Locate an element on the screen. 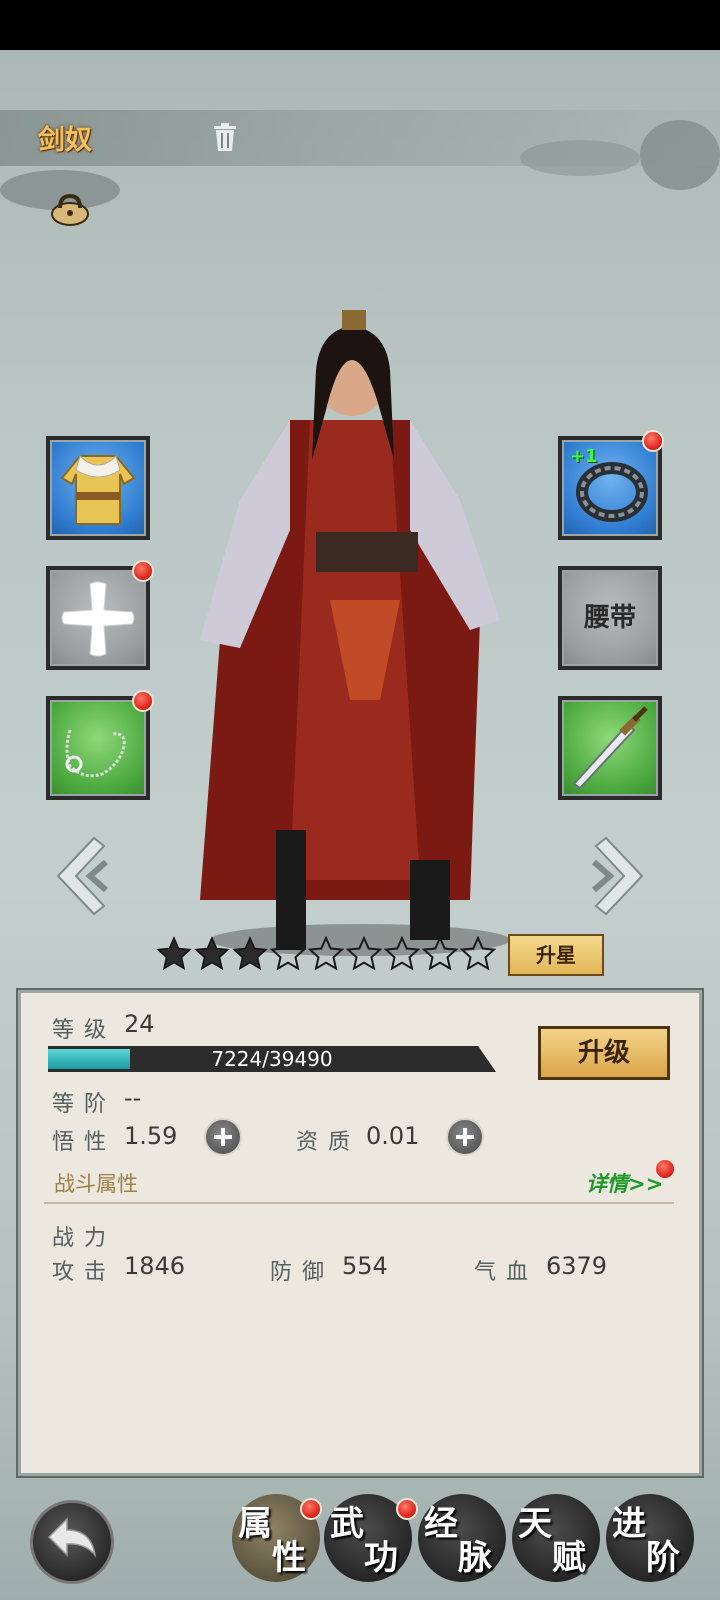 The height and width of the screenshot is (1600, 720). defense-label: 防御 is located at coordinates (302, 1272).